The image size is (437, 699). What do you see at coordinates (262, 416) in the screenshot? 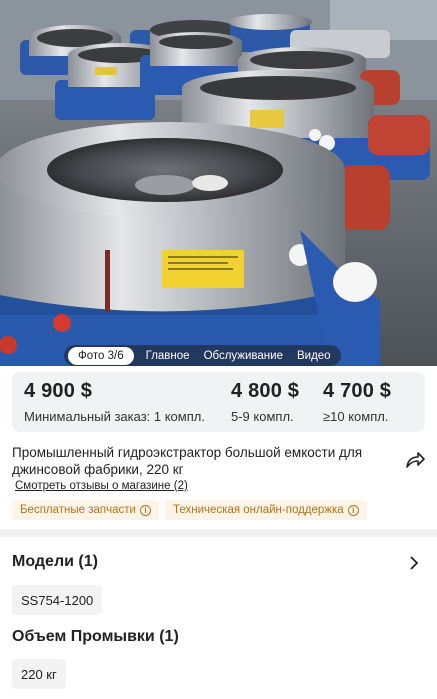
I see `price-quantity: 5-9 компл.` at bounding box center [262, 416].